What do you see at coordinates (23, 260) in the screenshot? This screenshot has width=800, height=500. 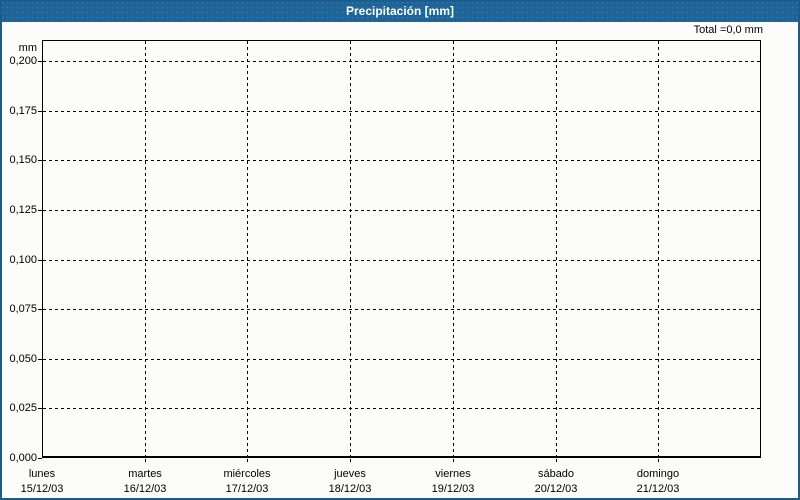 I see `y-axis-tick-label: 0,100` at bounding box center [23, 260].